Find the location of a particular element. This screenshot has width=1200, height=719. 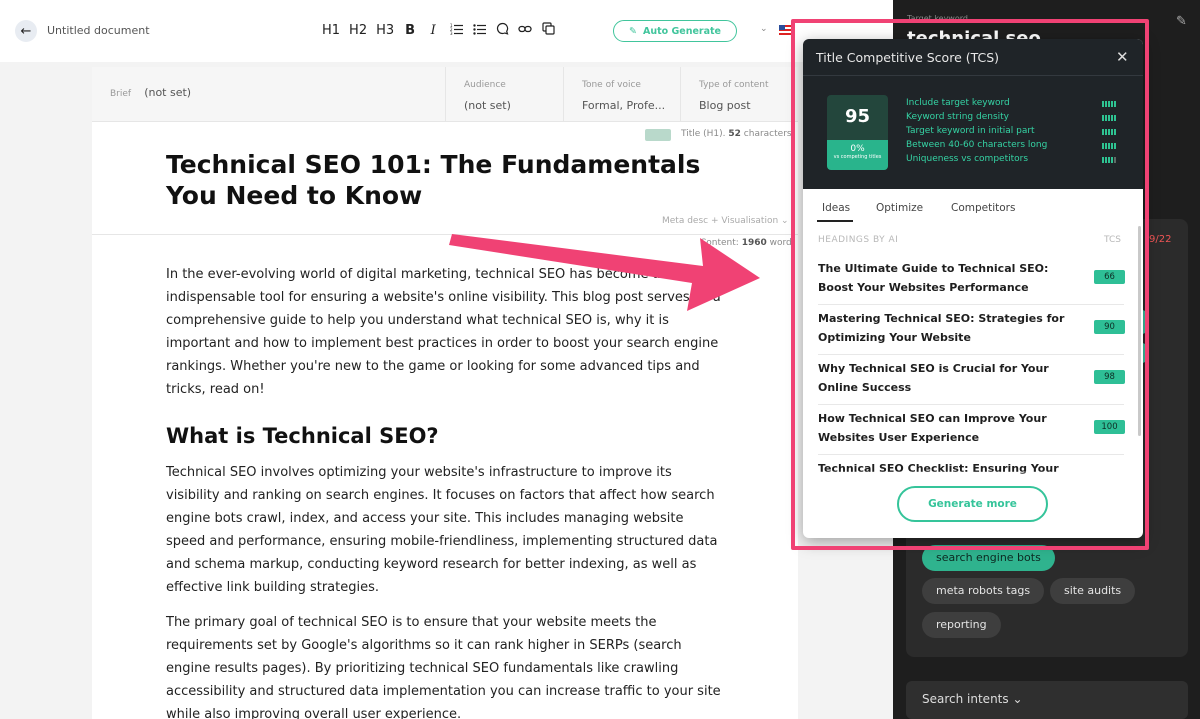

bold-button: B is located at coordinates (410, 30).